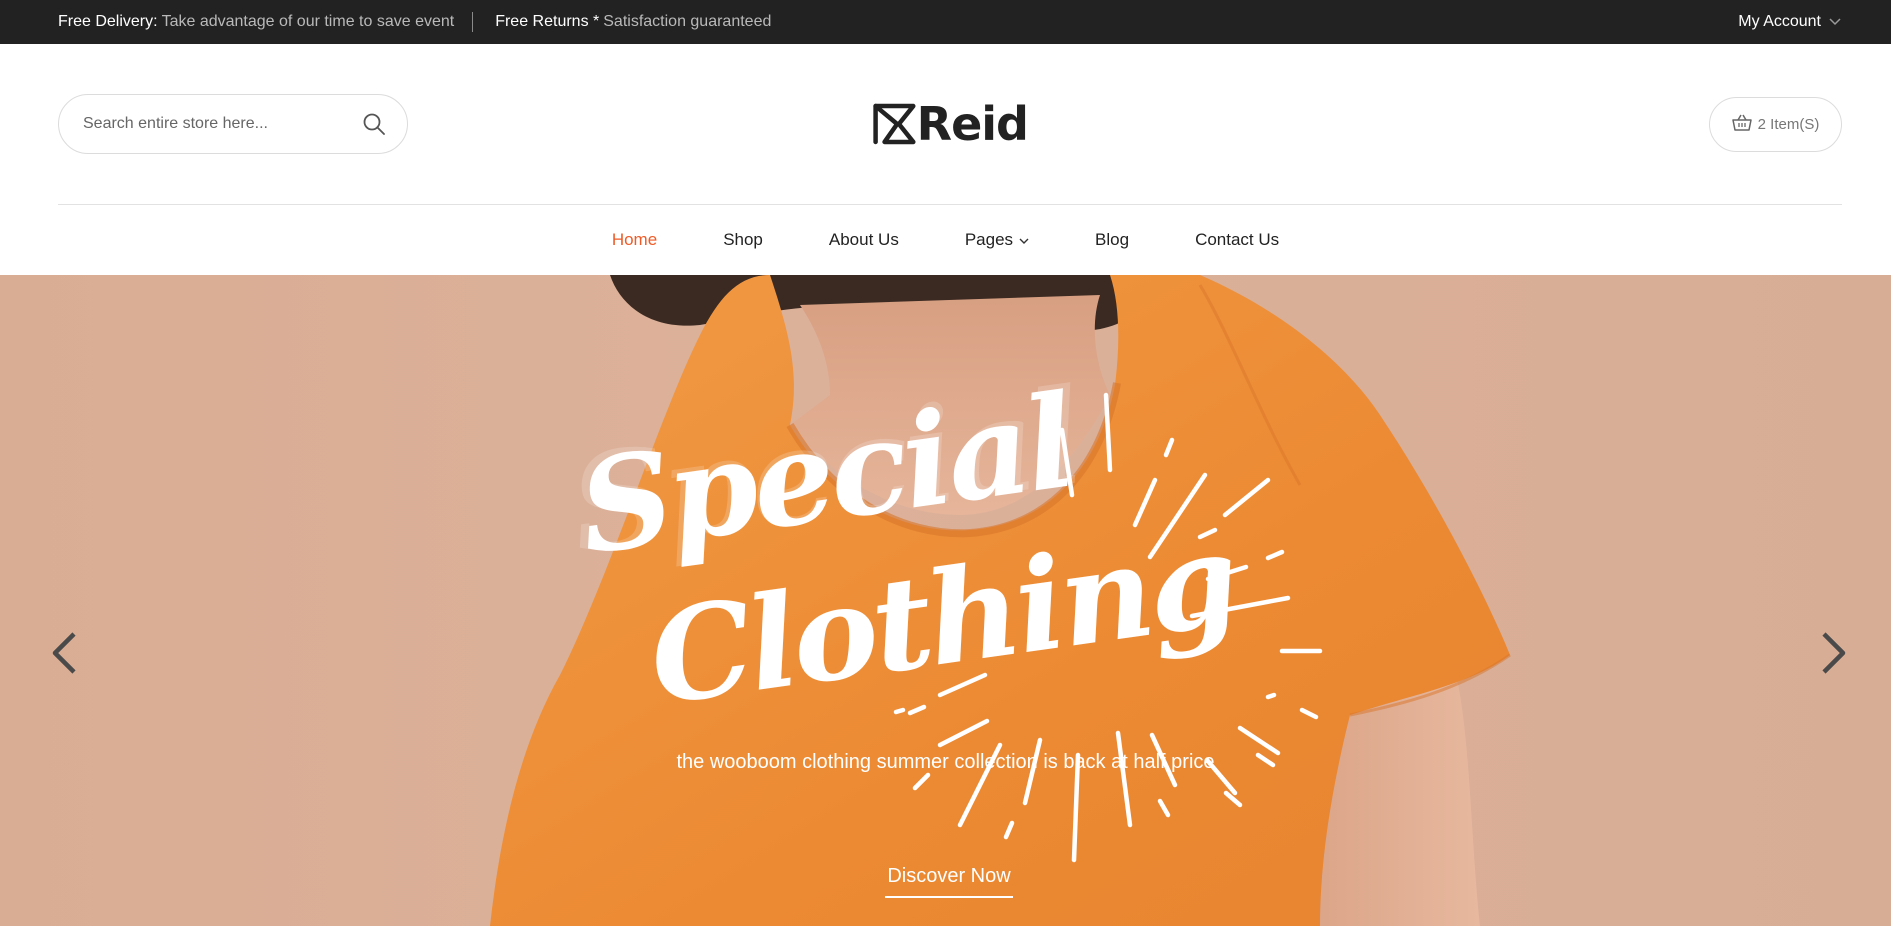 The width and height of the screenshot is (1891, 926). What do you see at coordinates (1779, 21) in the screenshot?
I see `my-account-label: My Account` at bounding box center [1779, 21].